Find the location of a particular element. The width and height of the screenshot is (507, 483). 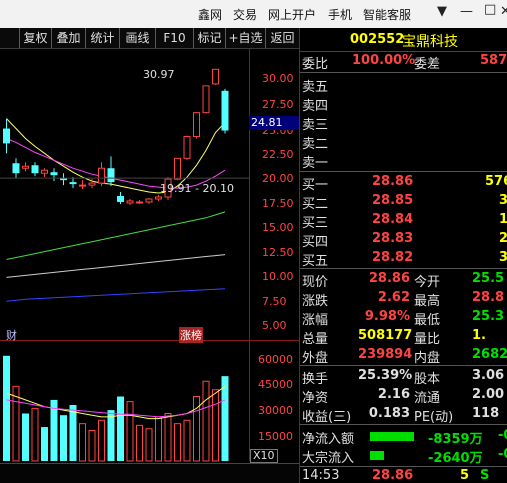

buy-row: 买五 28.82 3 is located at coordinates (403, 259).